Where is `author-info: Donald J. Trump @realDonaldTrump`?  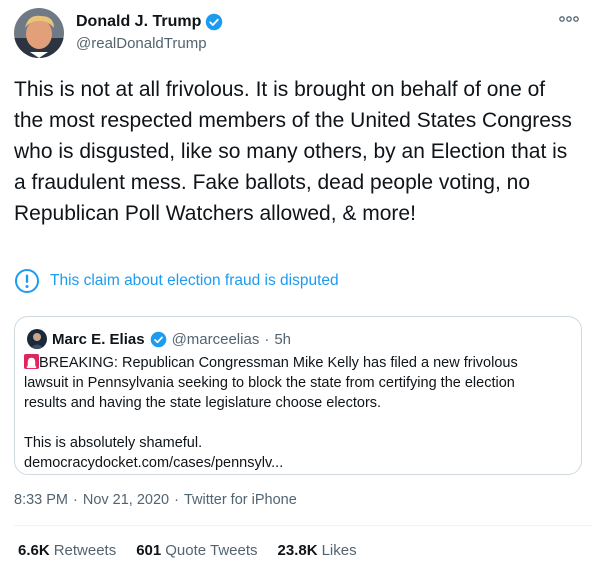 author-info: Donald J. Trump @realDonaldTrump is located at coordinates (149, 32).